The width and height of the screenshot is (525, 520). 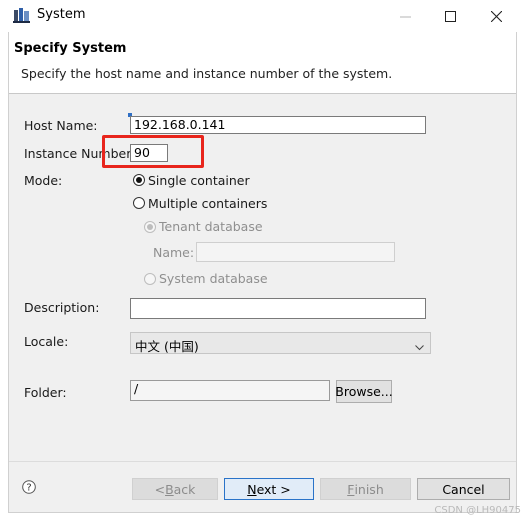 I want to click on maximize-button, so click(x=450, y=16).